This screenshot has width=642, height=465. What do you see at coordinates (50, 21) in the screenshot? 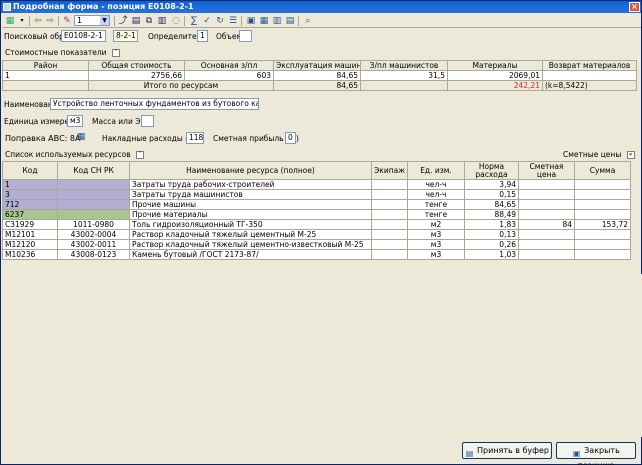
I see `forward-arrow-icon: ⇨` at bounding box center [50, 21].